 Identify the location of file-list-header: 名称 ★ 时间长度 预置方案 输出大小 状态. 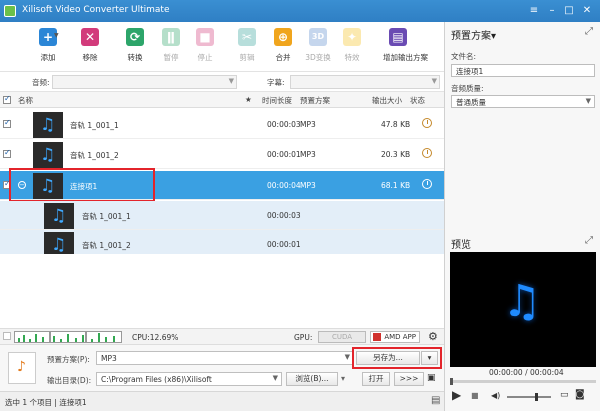
(222, 100).